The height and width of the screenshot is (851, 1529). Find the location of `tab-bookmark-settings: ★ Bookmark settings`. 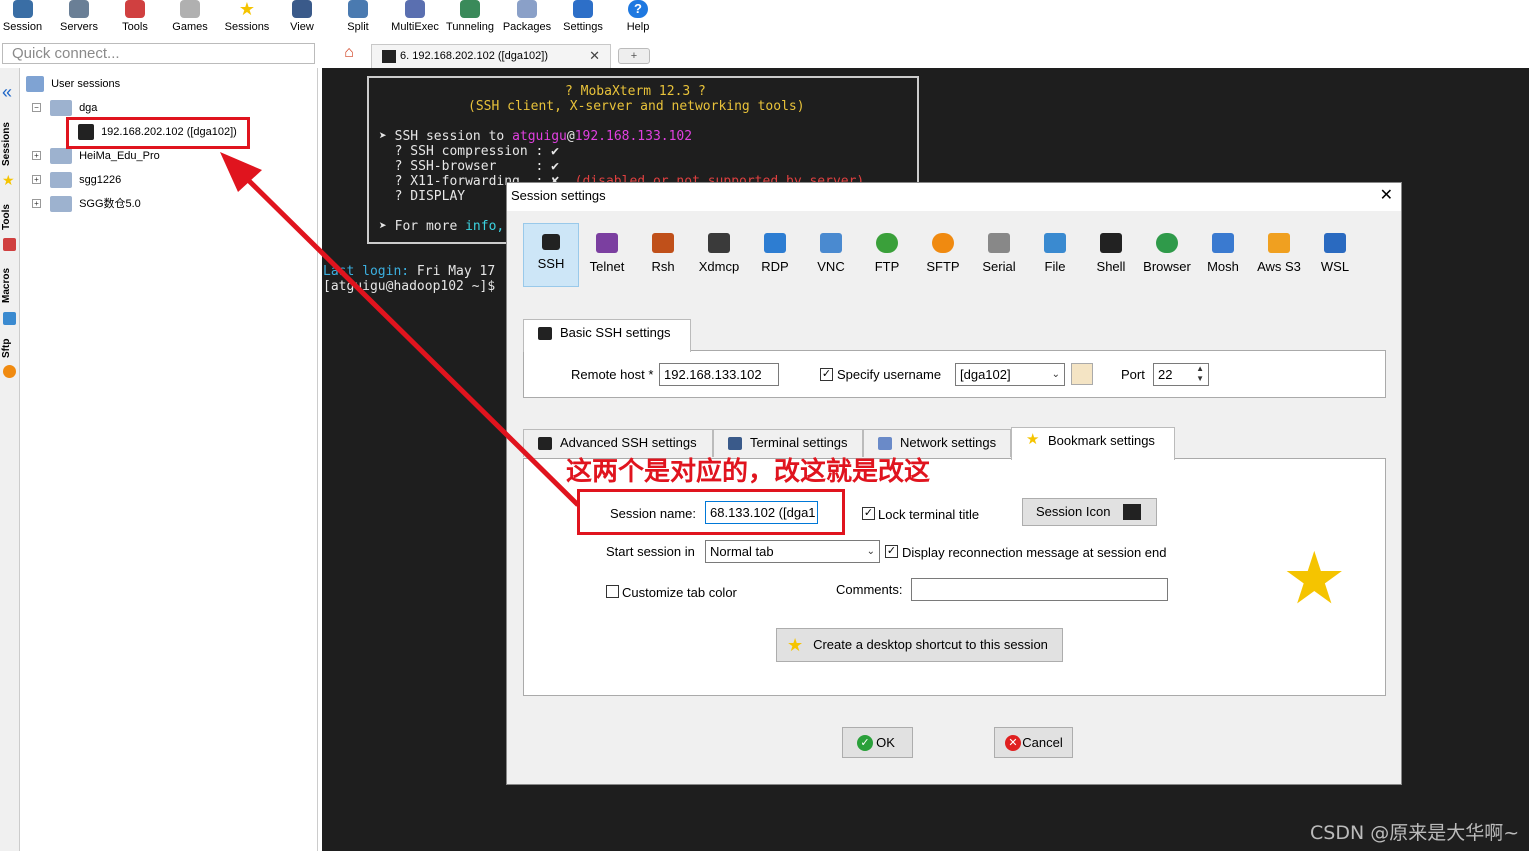

tab-bookmark-settings: ★ Bookmark settings is located at coordinates (1093, 443).